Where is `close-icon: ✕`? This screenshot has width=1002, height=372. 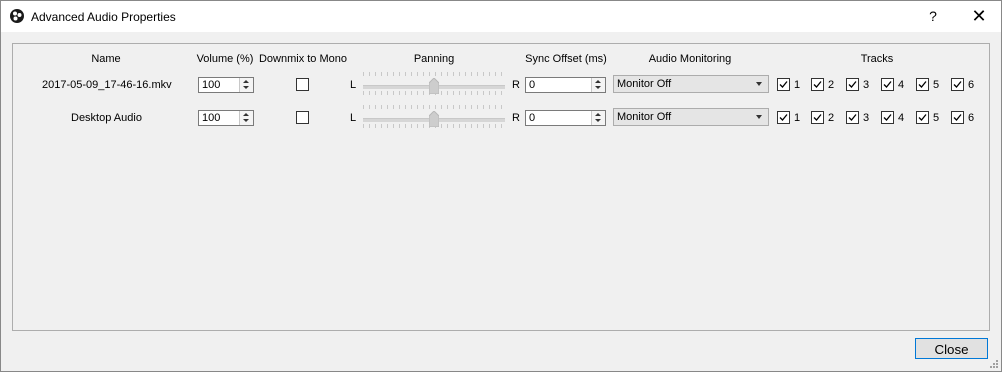
close-icon: ✕ is located at coordinates (979, 16).